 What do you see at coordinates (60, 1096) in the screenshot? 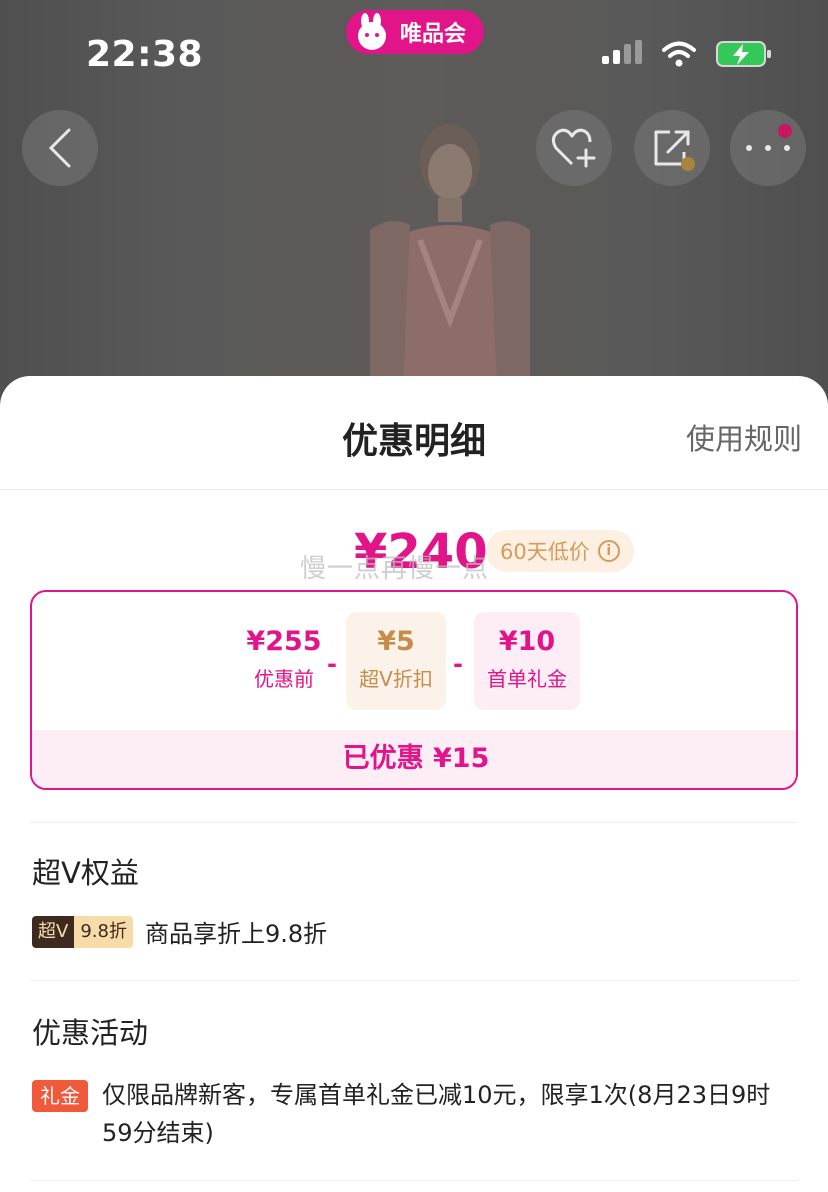
I see `gift-tag: 礼金` at bounding box center [60, 1096].